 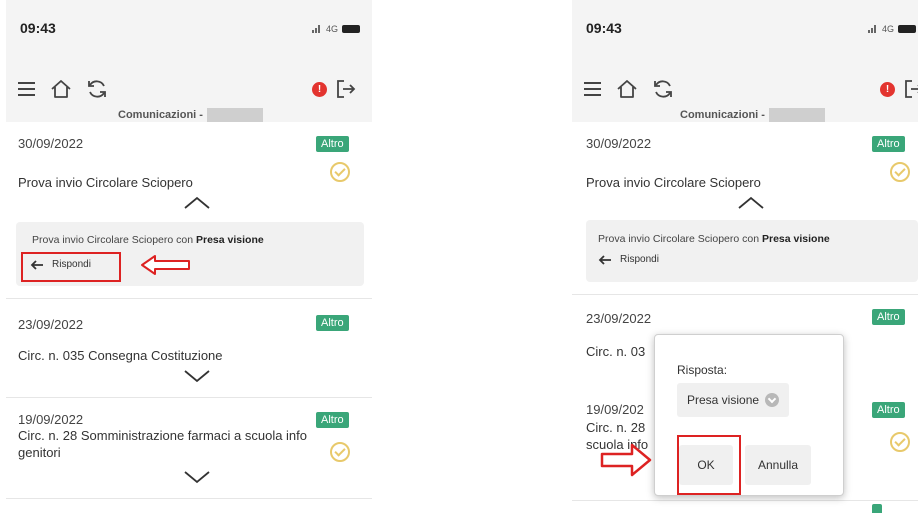 I want to click on item-title-line-1: Circ. n. 28, so click(x=616, y=427).